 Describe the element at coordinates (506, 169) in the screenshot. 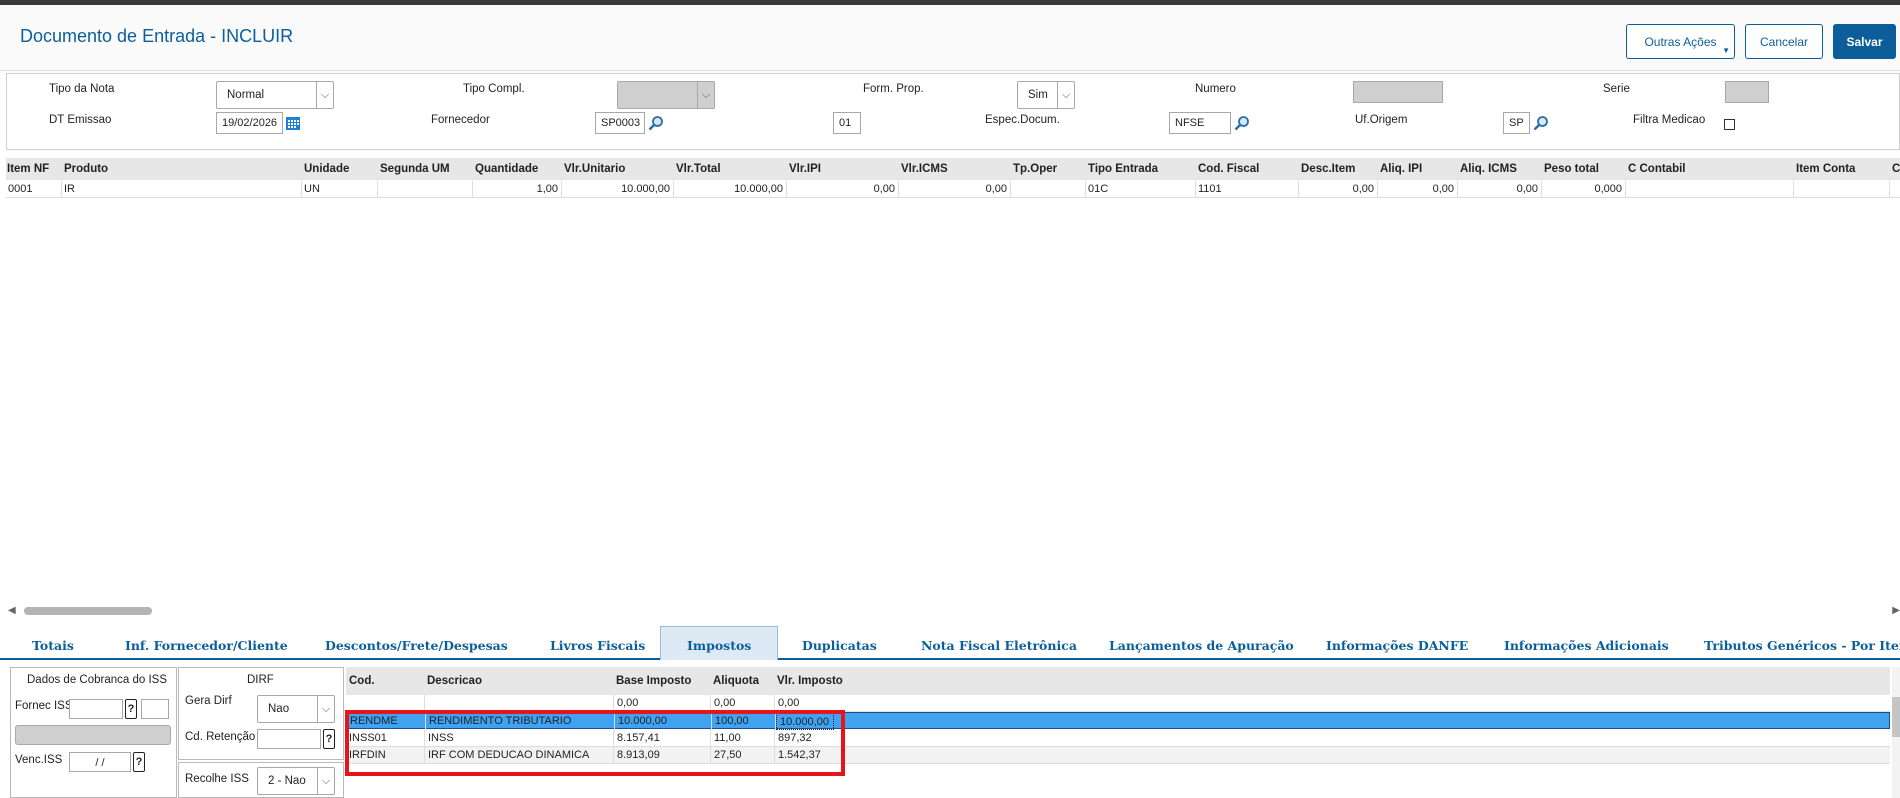

I see `column-header: Quantidade` at that location.